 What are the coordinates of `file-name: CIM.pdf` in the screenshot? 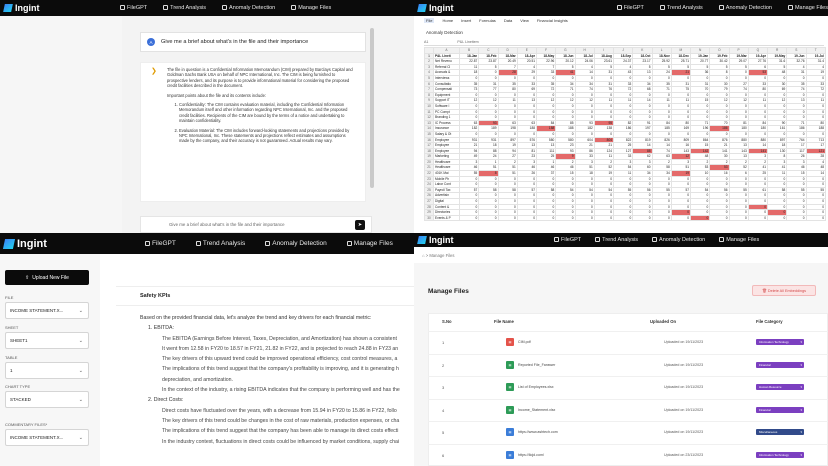 It's located at (524, 342).